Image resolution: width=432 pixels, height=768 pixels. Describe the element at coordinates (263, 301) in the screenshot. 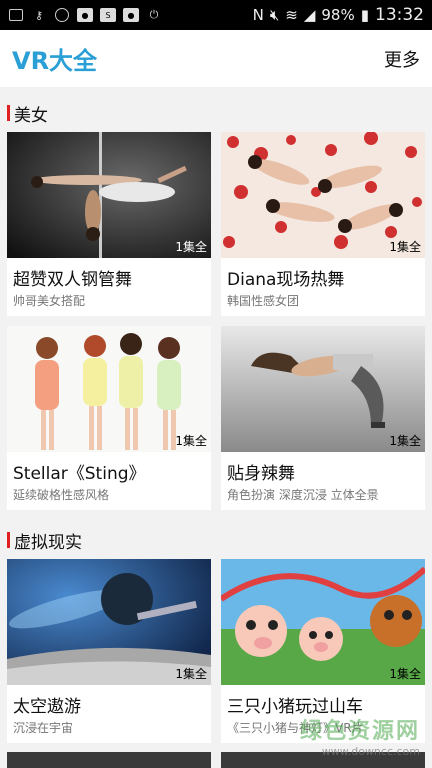

I see `card-subtitle: 韩国性感女团` at that location.